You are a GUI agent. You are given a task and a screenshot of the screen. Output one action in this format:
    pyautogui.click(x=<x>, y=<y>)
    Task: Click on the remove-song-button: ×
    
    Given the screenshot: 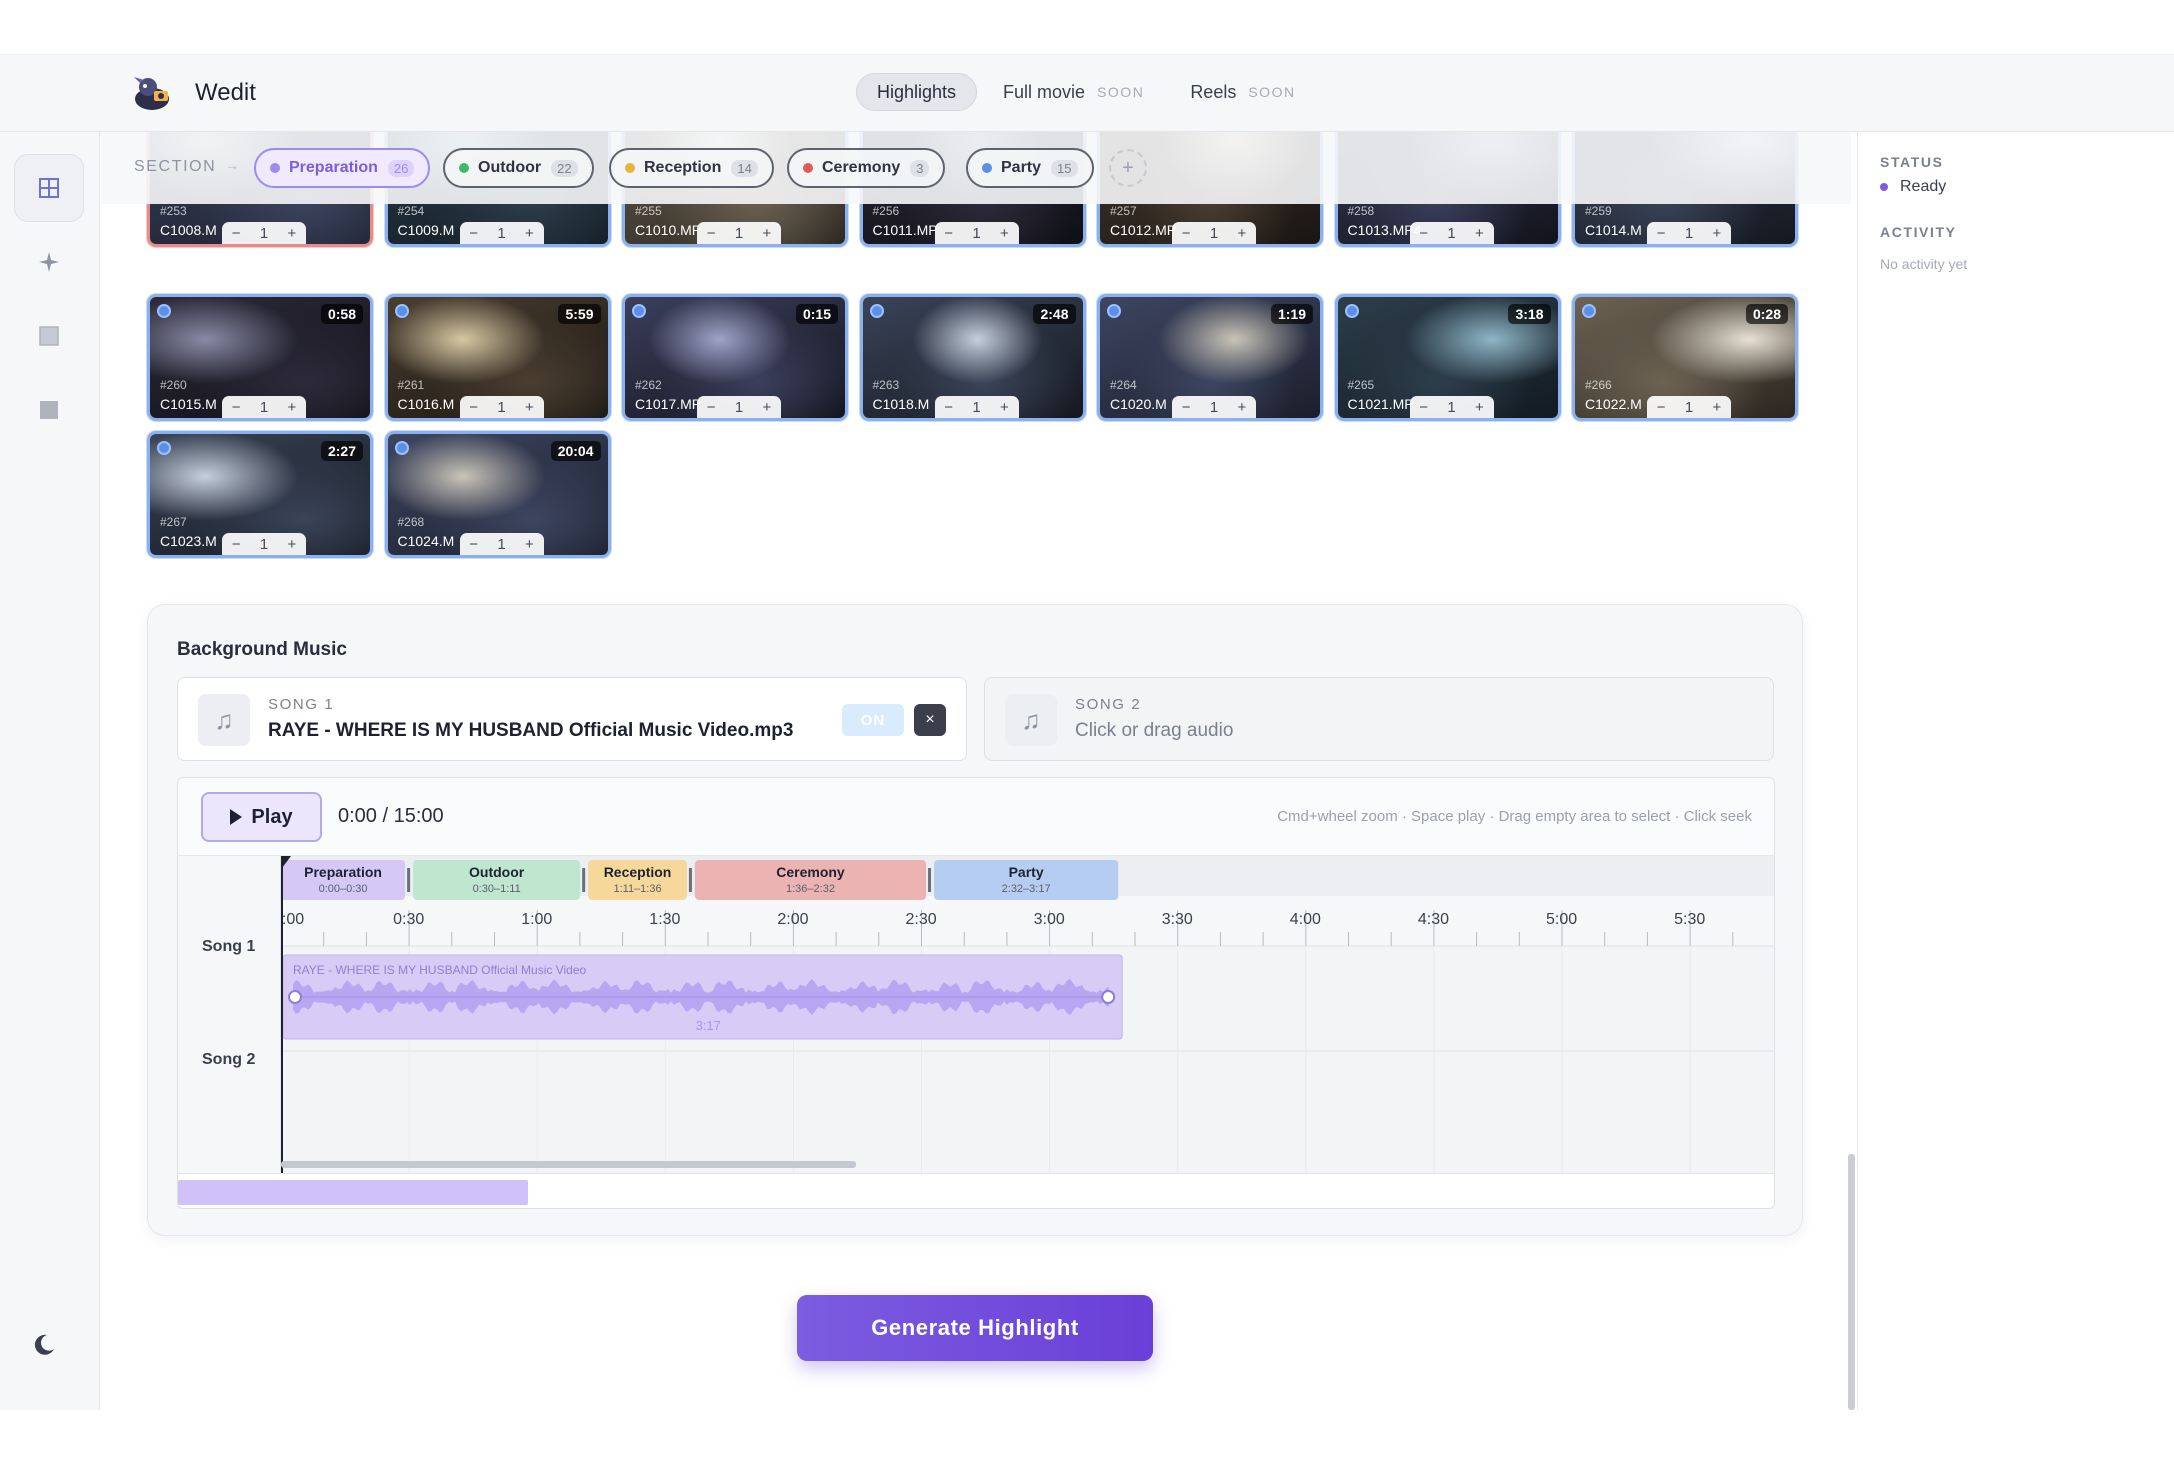 What is the action you would take?
    pyautogui.click(x=930, y=720)
    